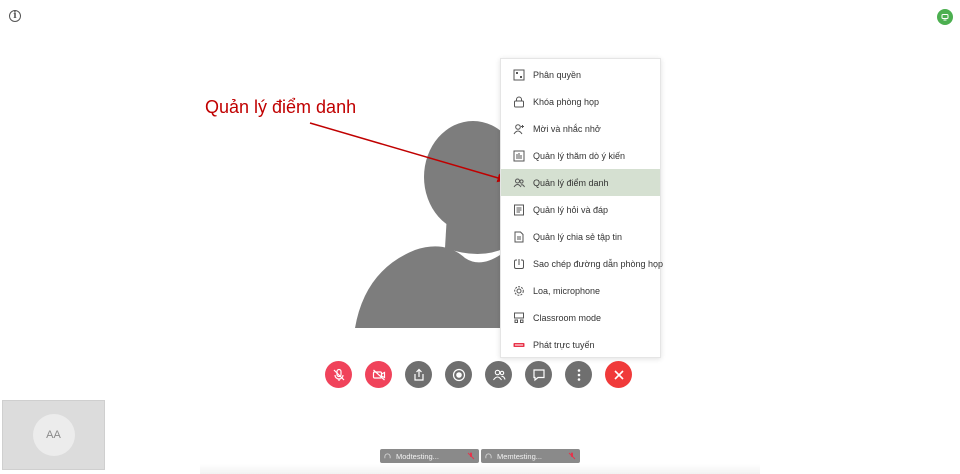 The width and height of the screenshot is (960, 474). I want to click on participants-icon, so click(499, 374).